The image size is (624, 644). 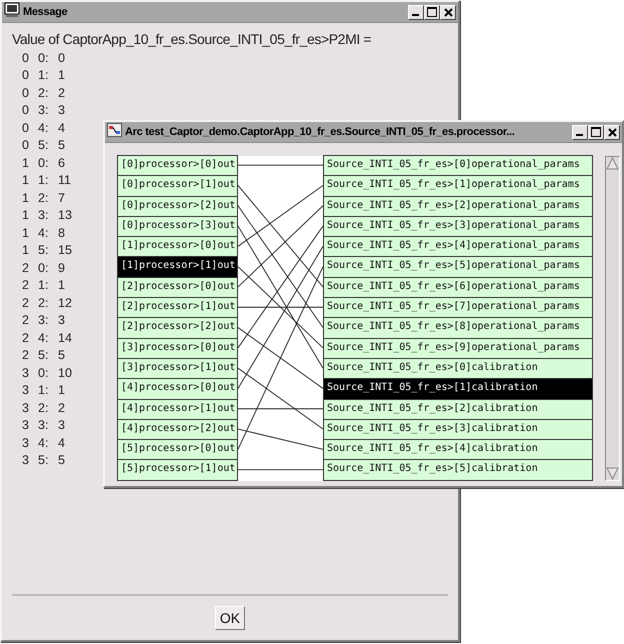 I want to click on port-item: Source_INTI_05_fr_es>[8]operational_params, so click(x=458, y=328).